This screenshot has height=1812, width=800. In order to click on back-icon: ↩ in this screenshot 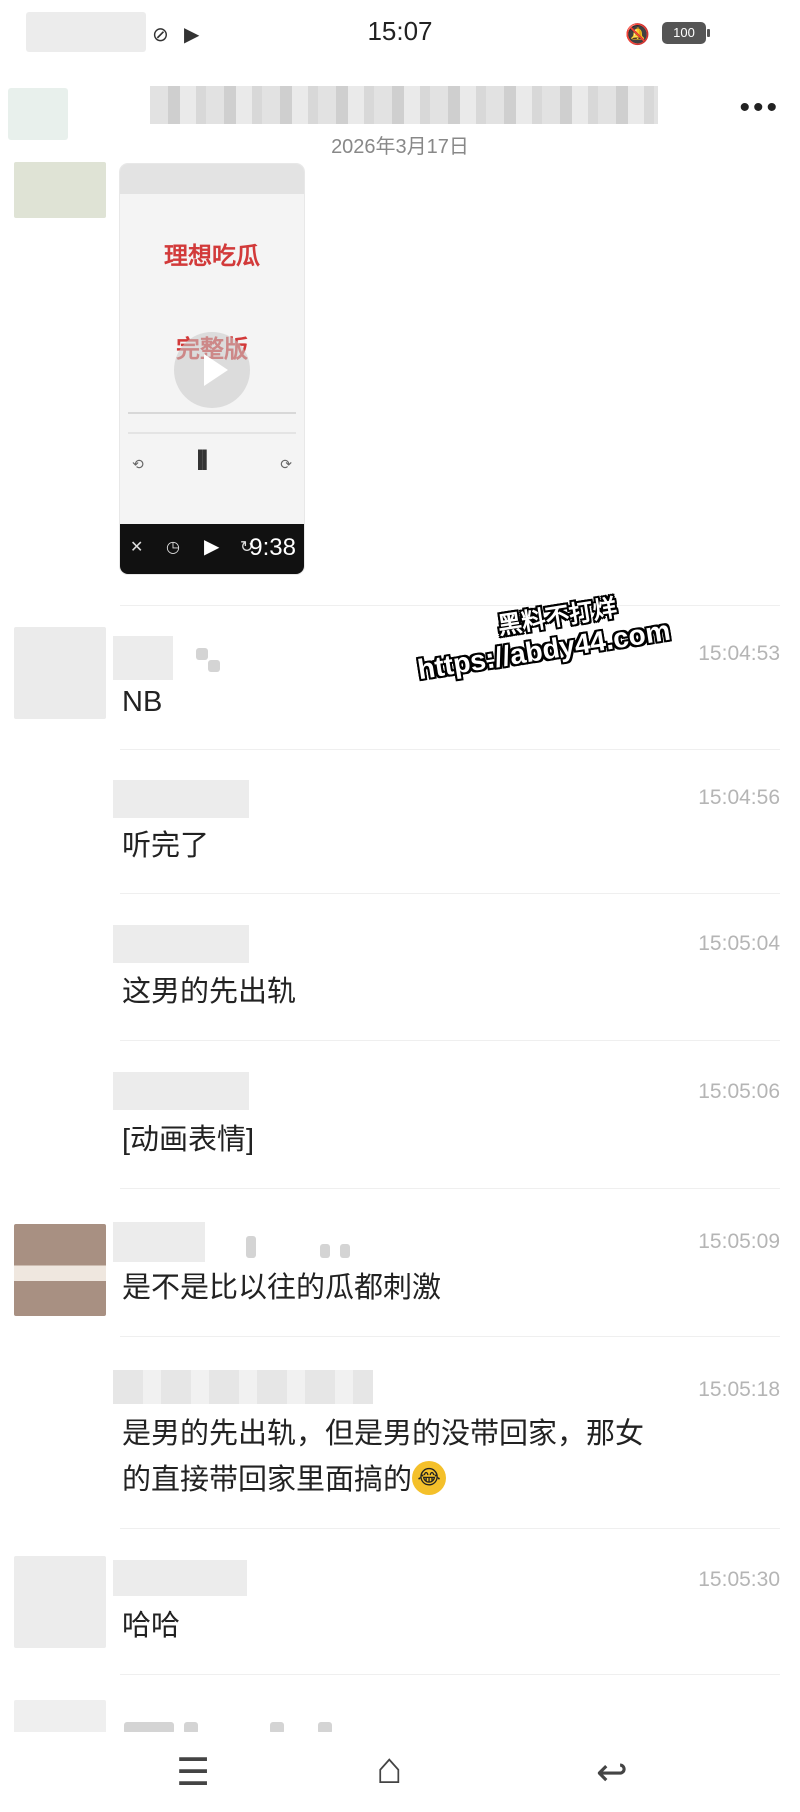, I will do `click(612, 1772)`.